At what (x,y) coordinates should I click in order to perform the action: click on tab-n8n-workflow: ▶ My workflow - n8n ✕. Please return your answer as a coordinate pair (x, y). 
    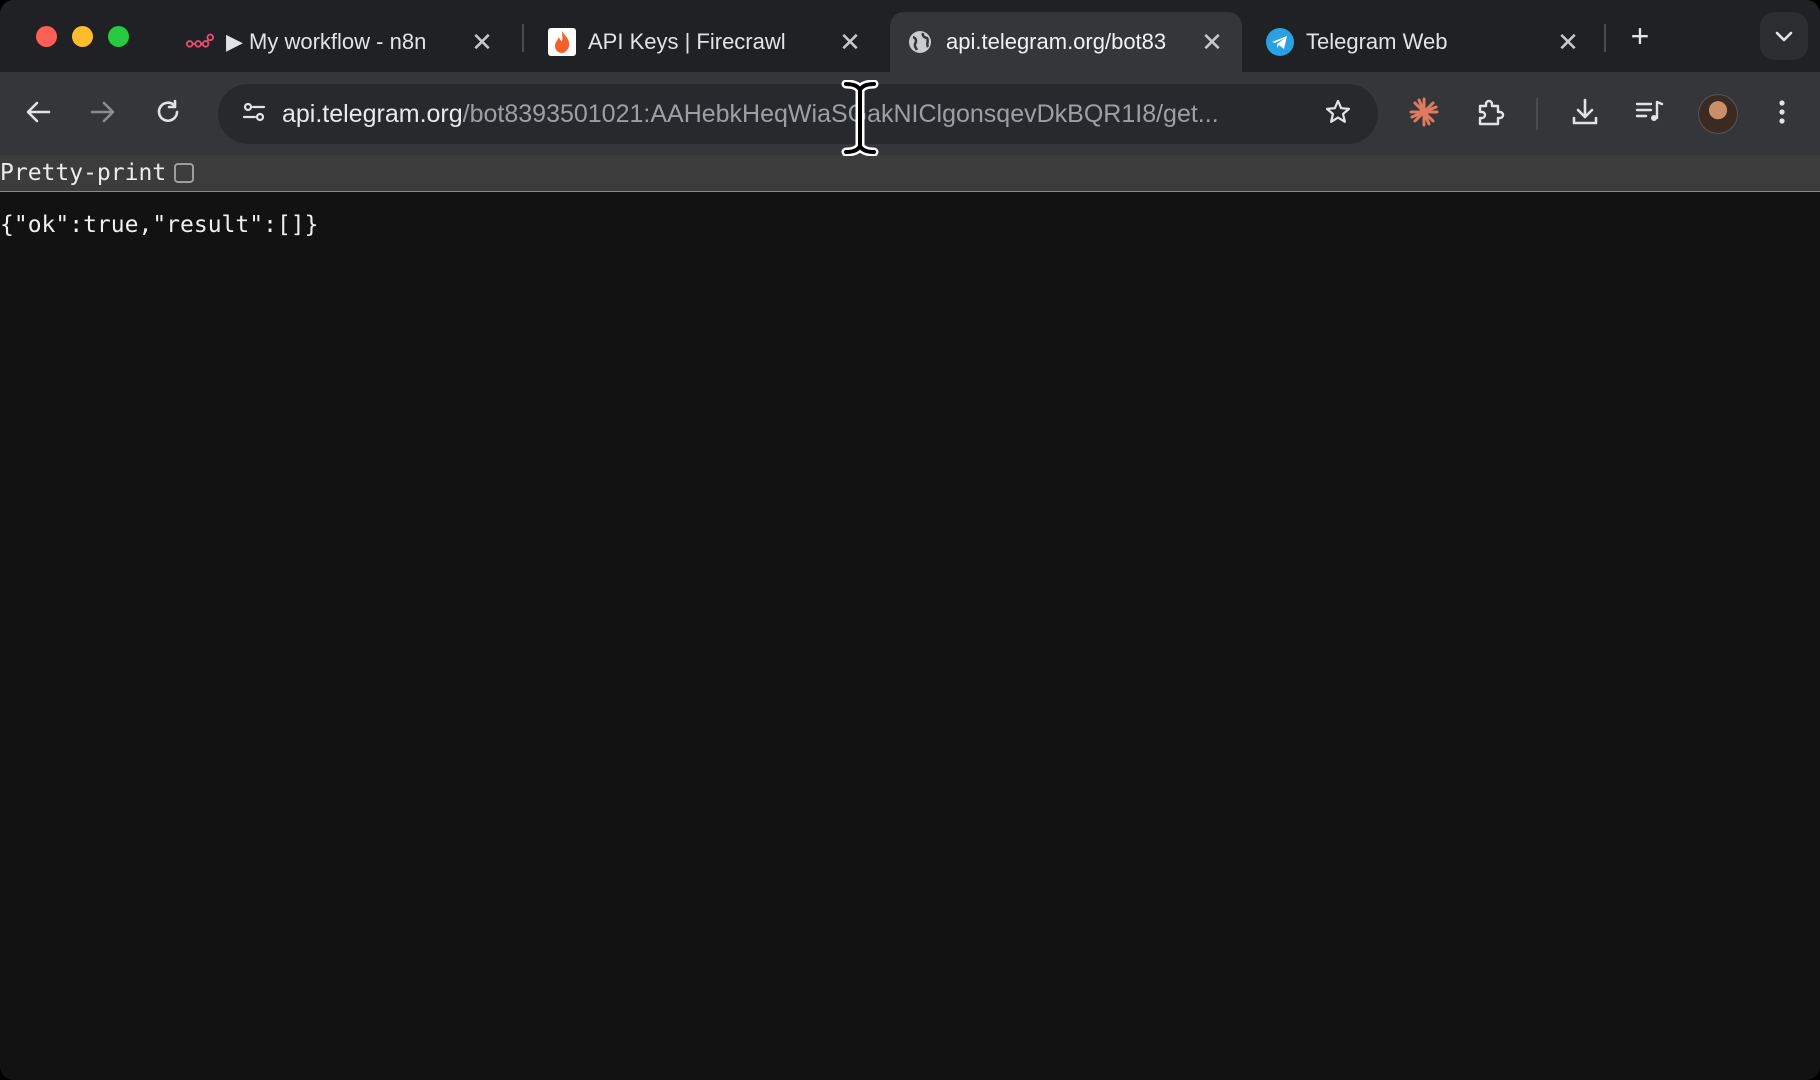
    Looking at the image, I should click on (341, 42).